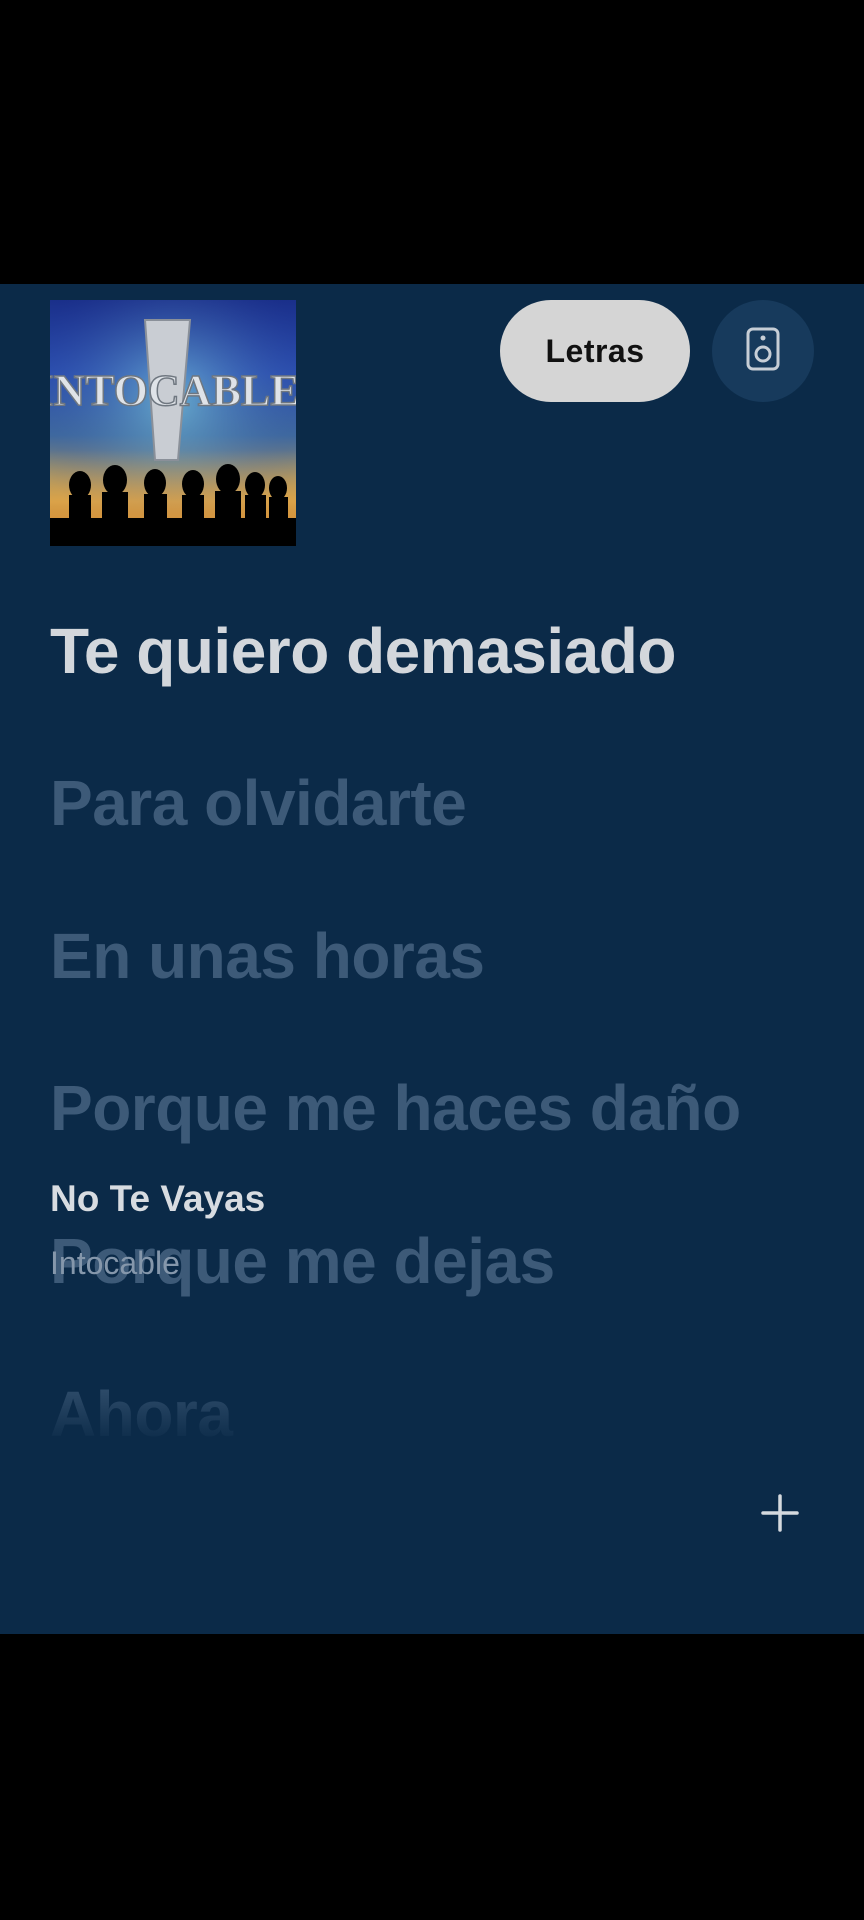 The height and width of the screenshot is (1920, 864). I want to click on track-title: No Te Vayas, so click(158, 1198).